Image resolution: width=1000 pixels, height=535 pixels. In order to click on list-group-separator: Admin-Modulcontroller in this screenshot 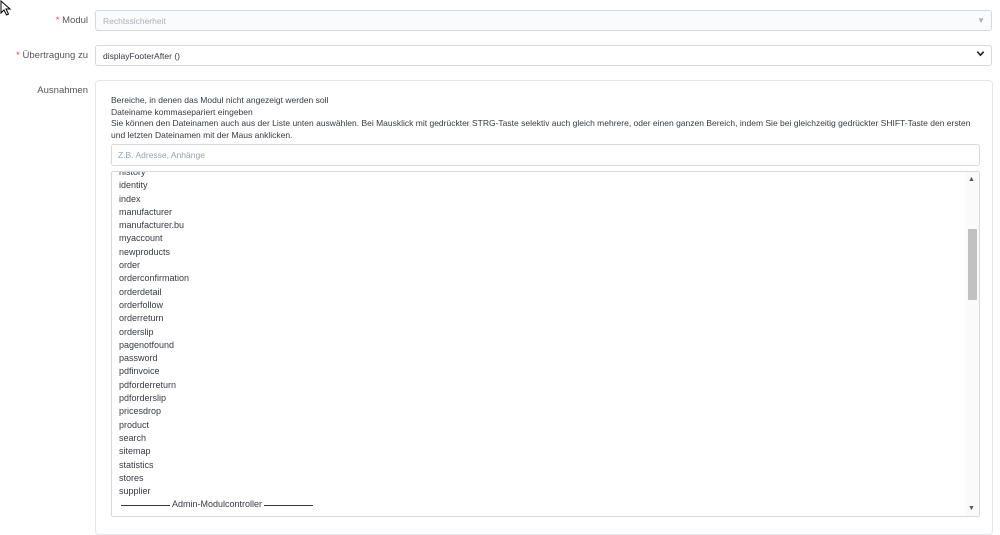, I will do `click(217, 504)`.